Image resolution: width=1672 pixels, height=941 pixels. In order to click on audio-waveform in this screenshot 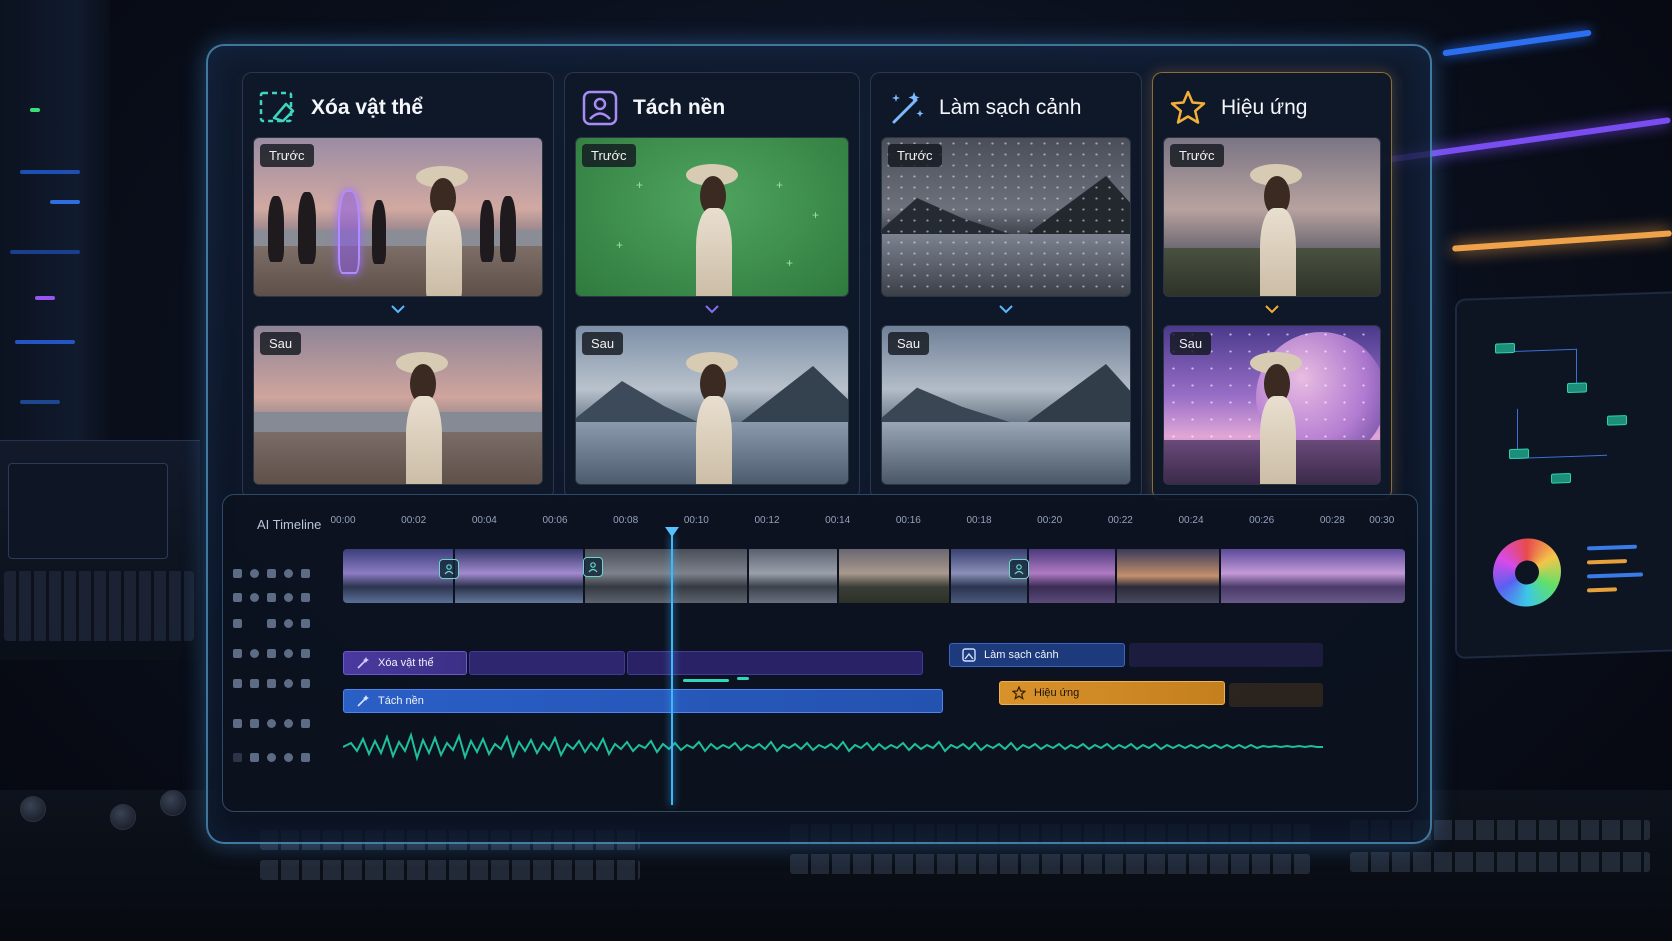, I will do `click(833, 747)`.